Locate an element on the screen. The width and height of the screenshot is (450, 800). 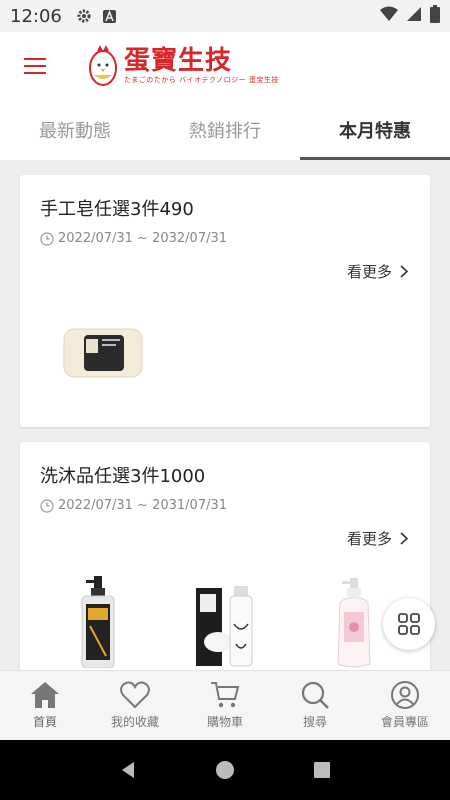
promotion-title: 洗沐品任選3件1000 is located at coordinates (123, 476).